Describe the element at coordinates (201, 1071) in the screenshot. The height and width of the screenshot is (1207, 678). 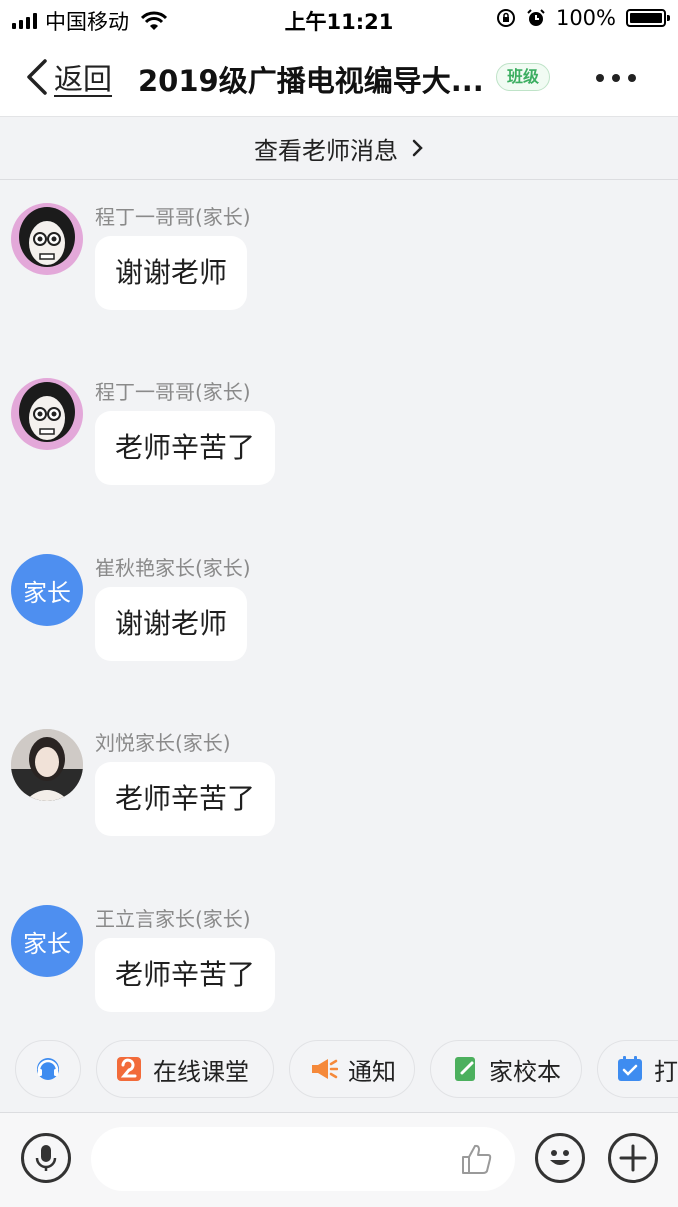
I see `quick-action-label: 在线课堂` at that location.